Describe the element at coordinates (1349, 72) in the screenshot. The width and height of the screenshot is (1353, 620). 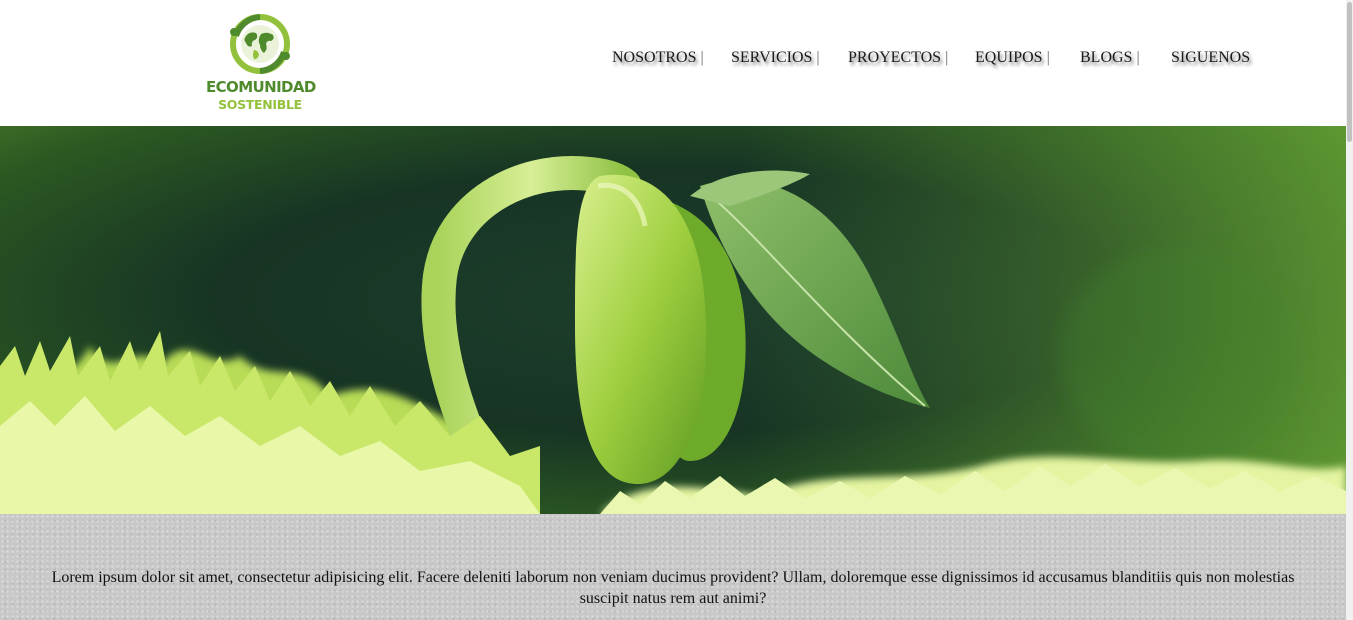
I see `scrollbar-thumb` at that location.